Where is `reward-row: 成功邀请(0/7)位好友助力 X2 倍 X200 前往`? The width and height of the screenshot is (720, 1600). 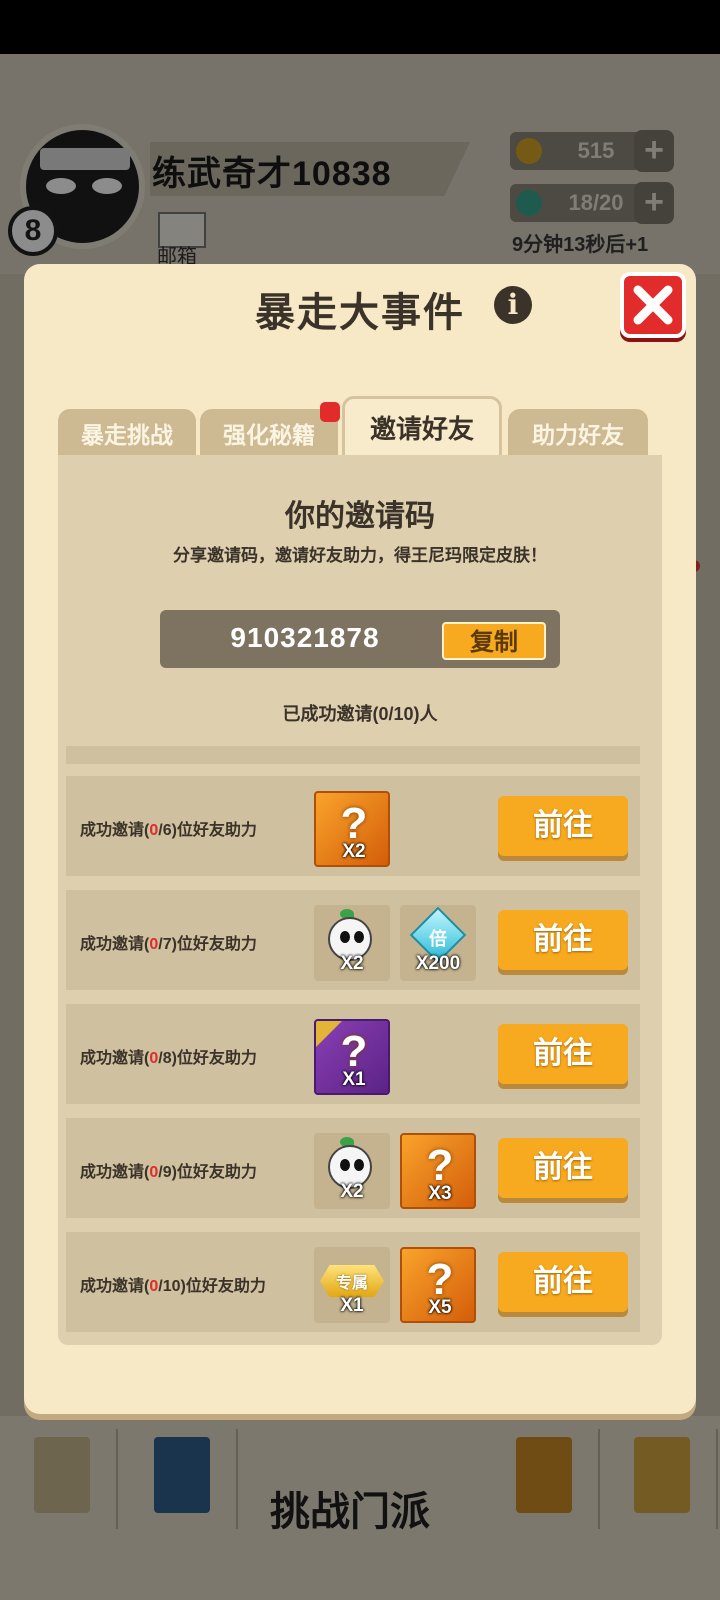 reward-row: 成功邀请(0/7)位好友助力 X2 倍 X200 前往 is located at coordinates (353, 940).